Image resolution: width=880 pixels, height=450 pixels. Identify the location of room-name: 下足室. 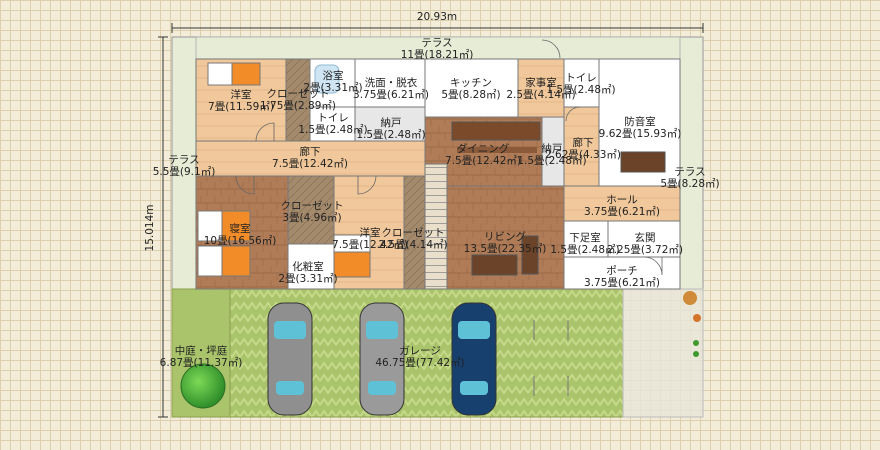
(585, 237).